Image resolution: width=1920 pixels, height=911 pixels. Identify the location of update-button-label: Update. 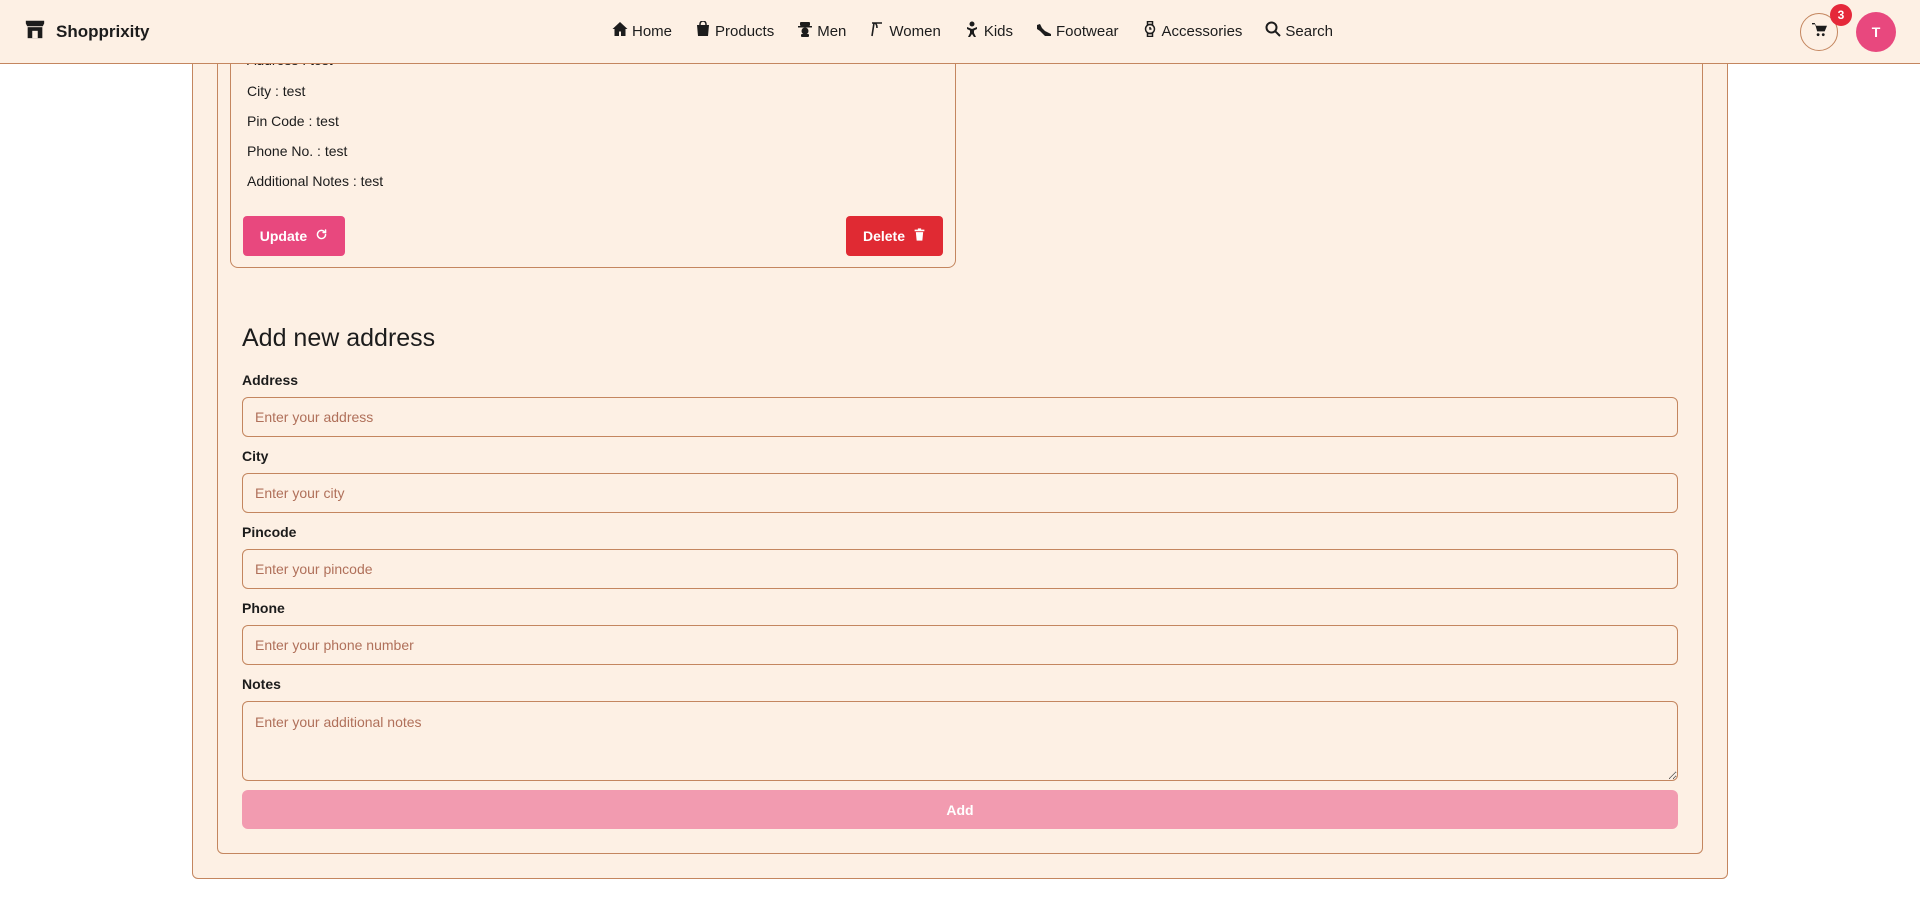
(283, 236).